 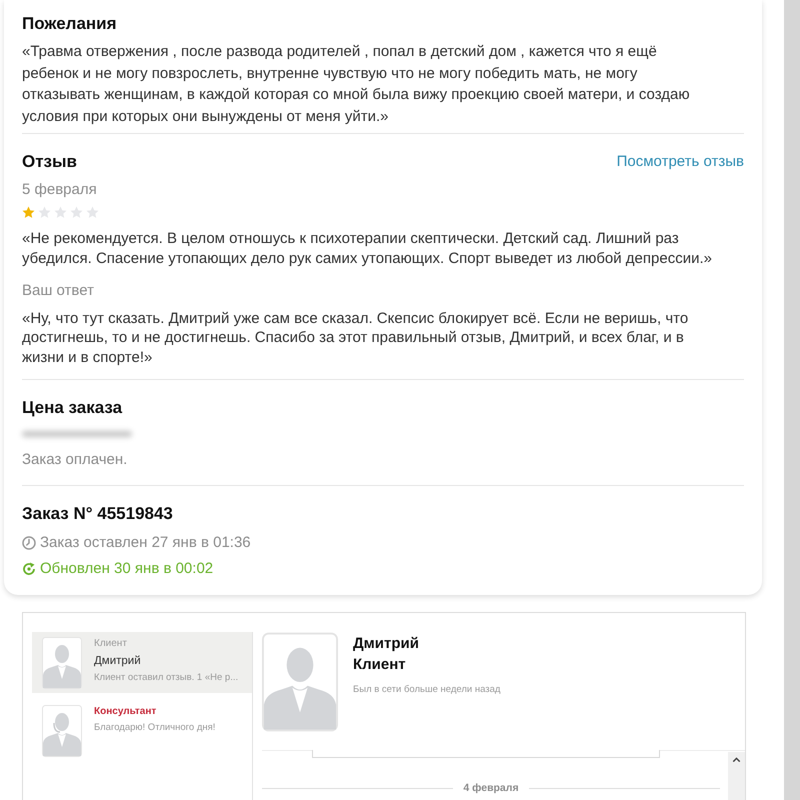 I want to click on view-review-link: Посмотреть отзыв, so click(x=680, y=162).